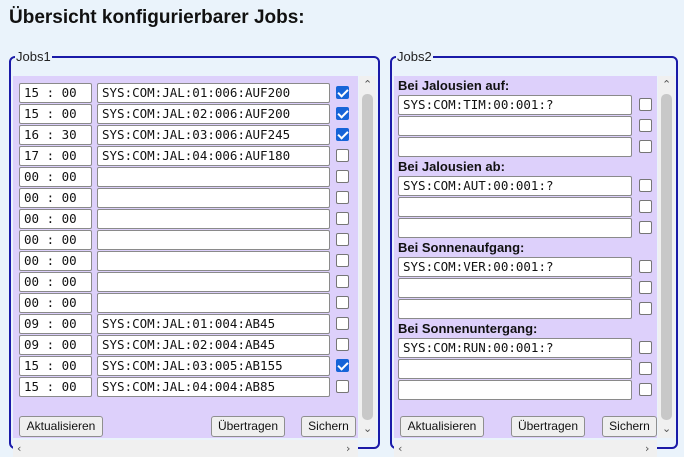 The height and width of the screenshot is (457, 684). I want to click on jobs1-save-button: Sichern, so click(328, 426).